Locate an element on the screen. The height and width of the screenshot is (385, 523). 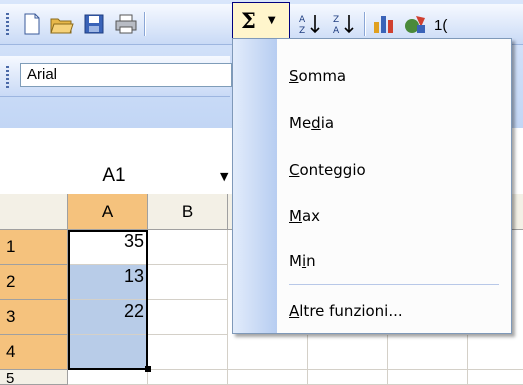
menu-separator is located at coordinates (394, 284).